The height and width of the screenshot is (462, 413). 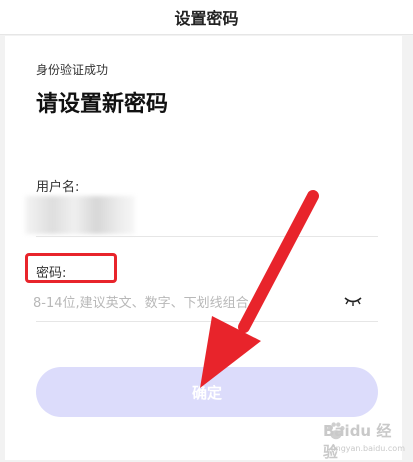 I want to click on page-title: 设置密码, so click(x=206, y=18).